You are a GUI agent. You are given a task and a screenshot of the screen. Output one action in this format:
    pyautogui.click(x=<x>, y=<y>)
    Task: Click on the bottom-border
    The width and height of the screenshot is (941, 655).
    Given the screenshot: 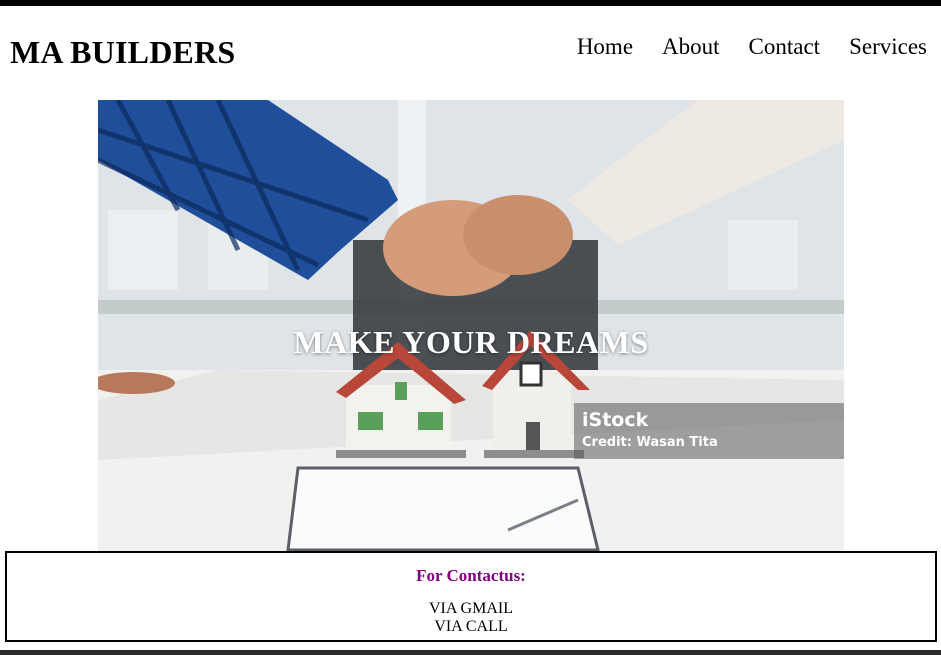 What is the action you would take?
    pyautogui.click(x=470, y=652)
    